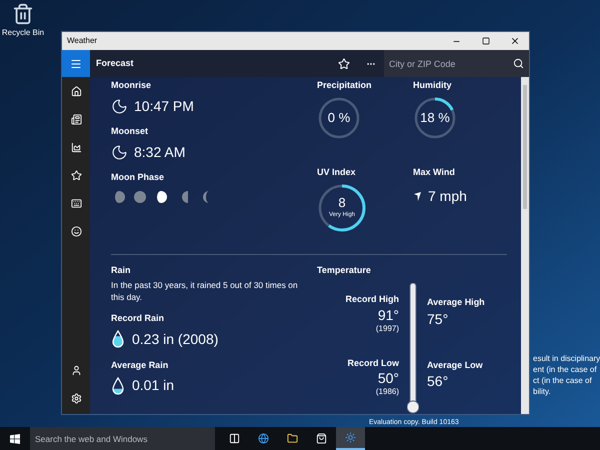 Image resolution: width=600 pixels, height=450 pixels. What do you see at coordinates (138, 177) in the screenshot?
I see `moon-phase-label: Moon Phase` at bounding box center [138, 177].